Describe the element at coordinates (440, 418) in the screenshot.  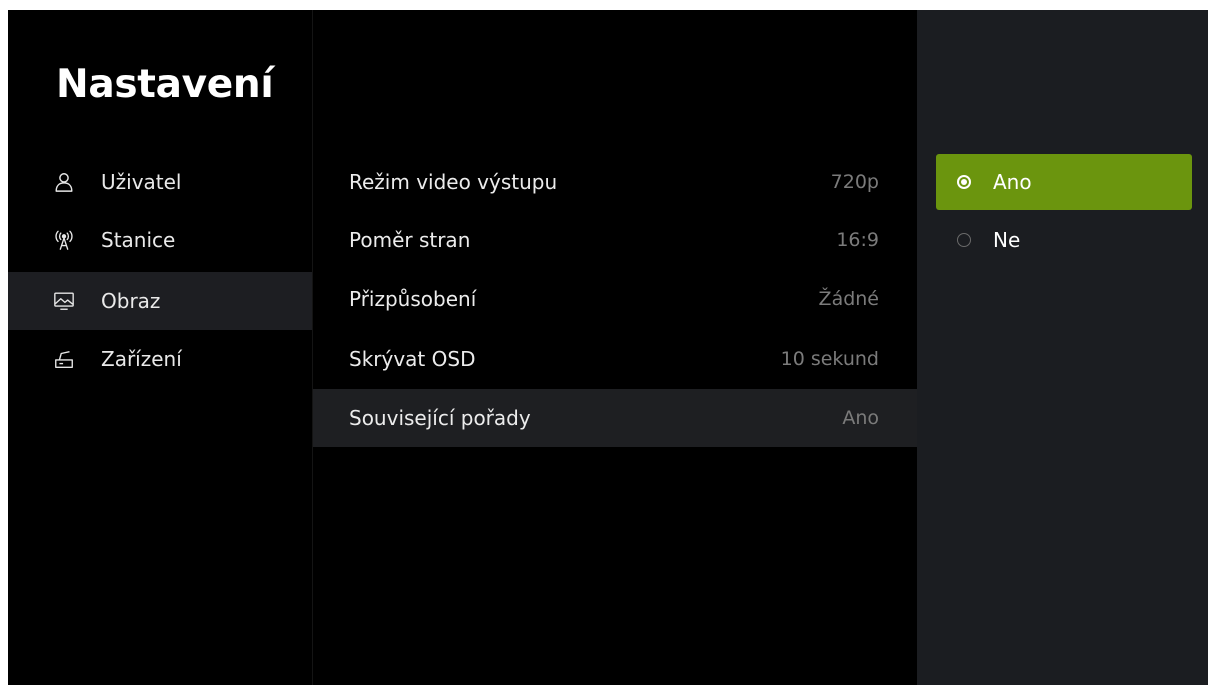
I see `setting-label: Související pořady` at that location.